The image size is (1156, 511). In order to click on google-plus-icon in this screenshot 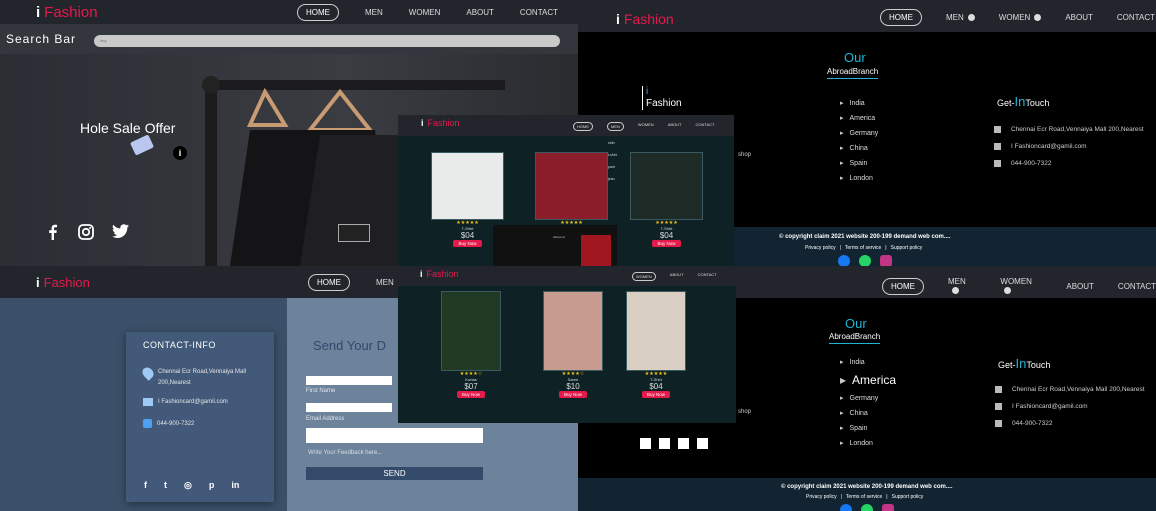, I will do `click(702, 443)`.